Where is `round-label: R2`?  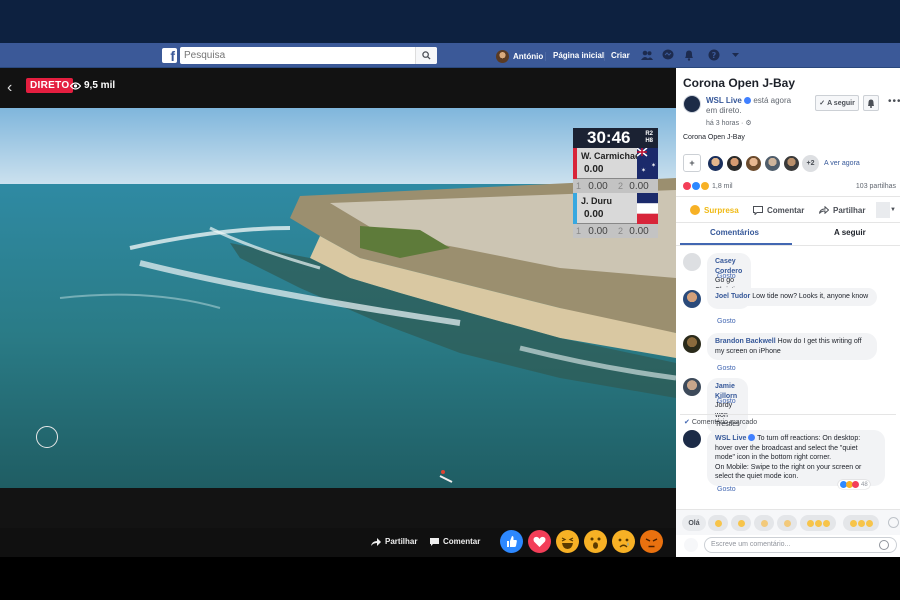 round-label: R2 is located at coordinates (649, 134).